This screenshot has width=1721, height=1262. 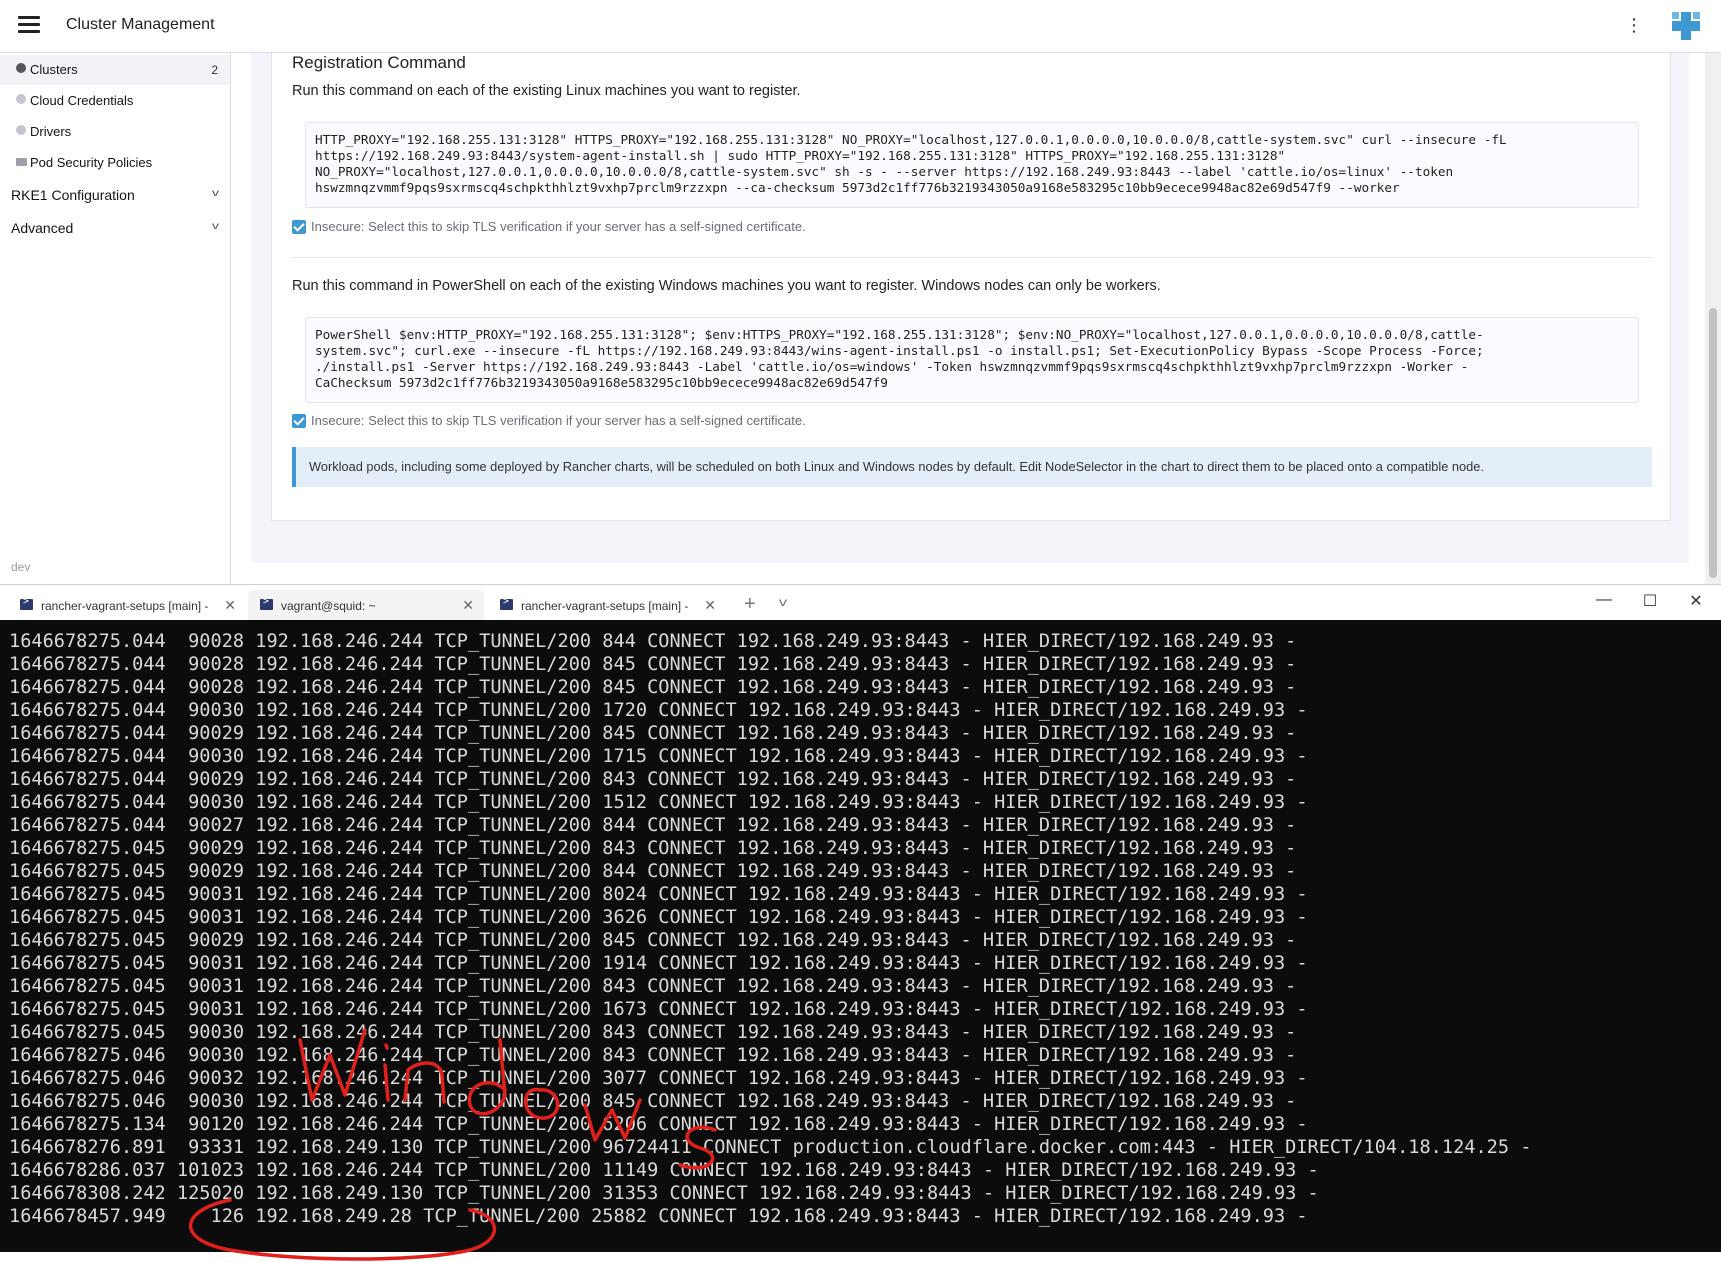 I want to click on terminal-tab-2: vagrant@squid: ~ ✕, so click(x=366, y=605).